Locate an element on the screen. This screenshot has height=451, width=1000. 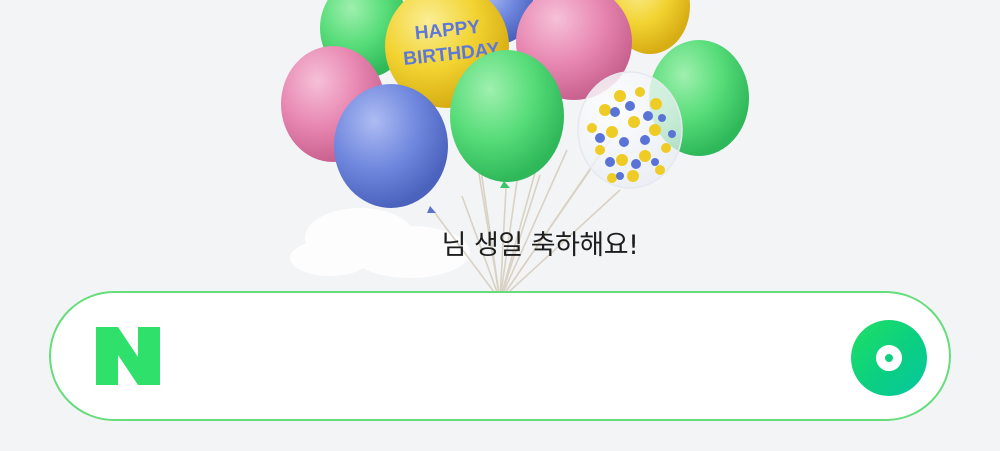
search-ring-icon is located at coordinates (889, 358).